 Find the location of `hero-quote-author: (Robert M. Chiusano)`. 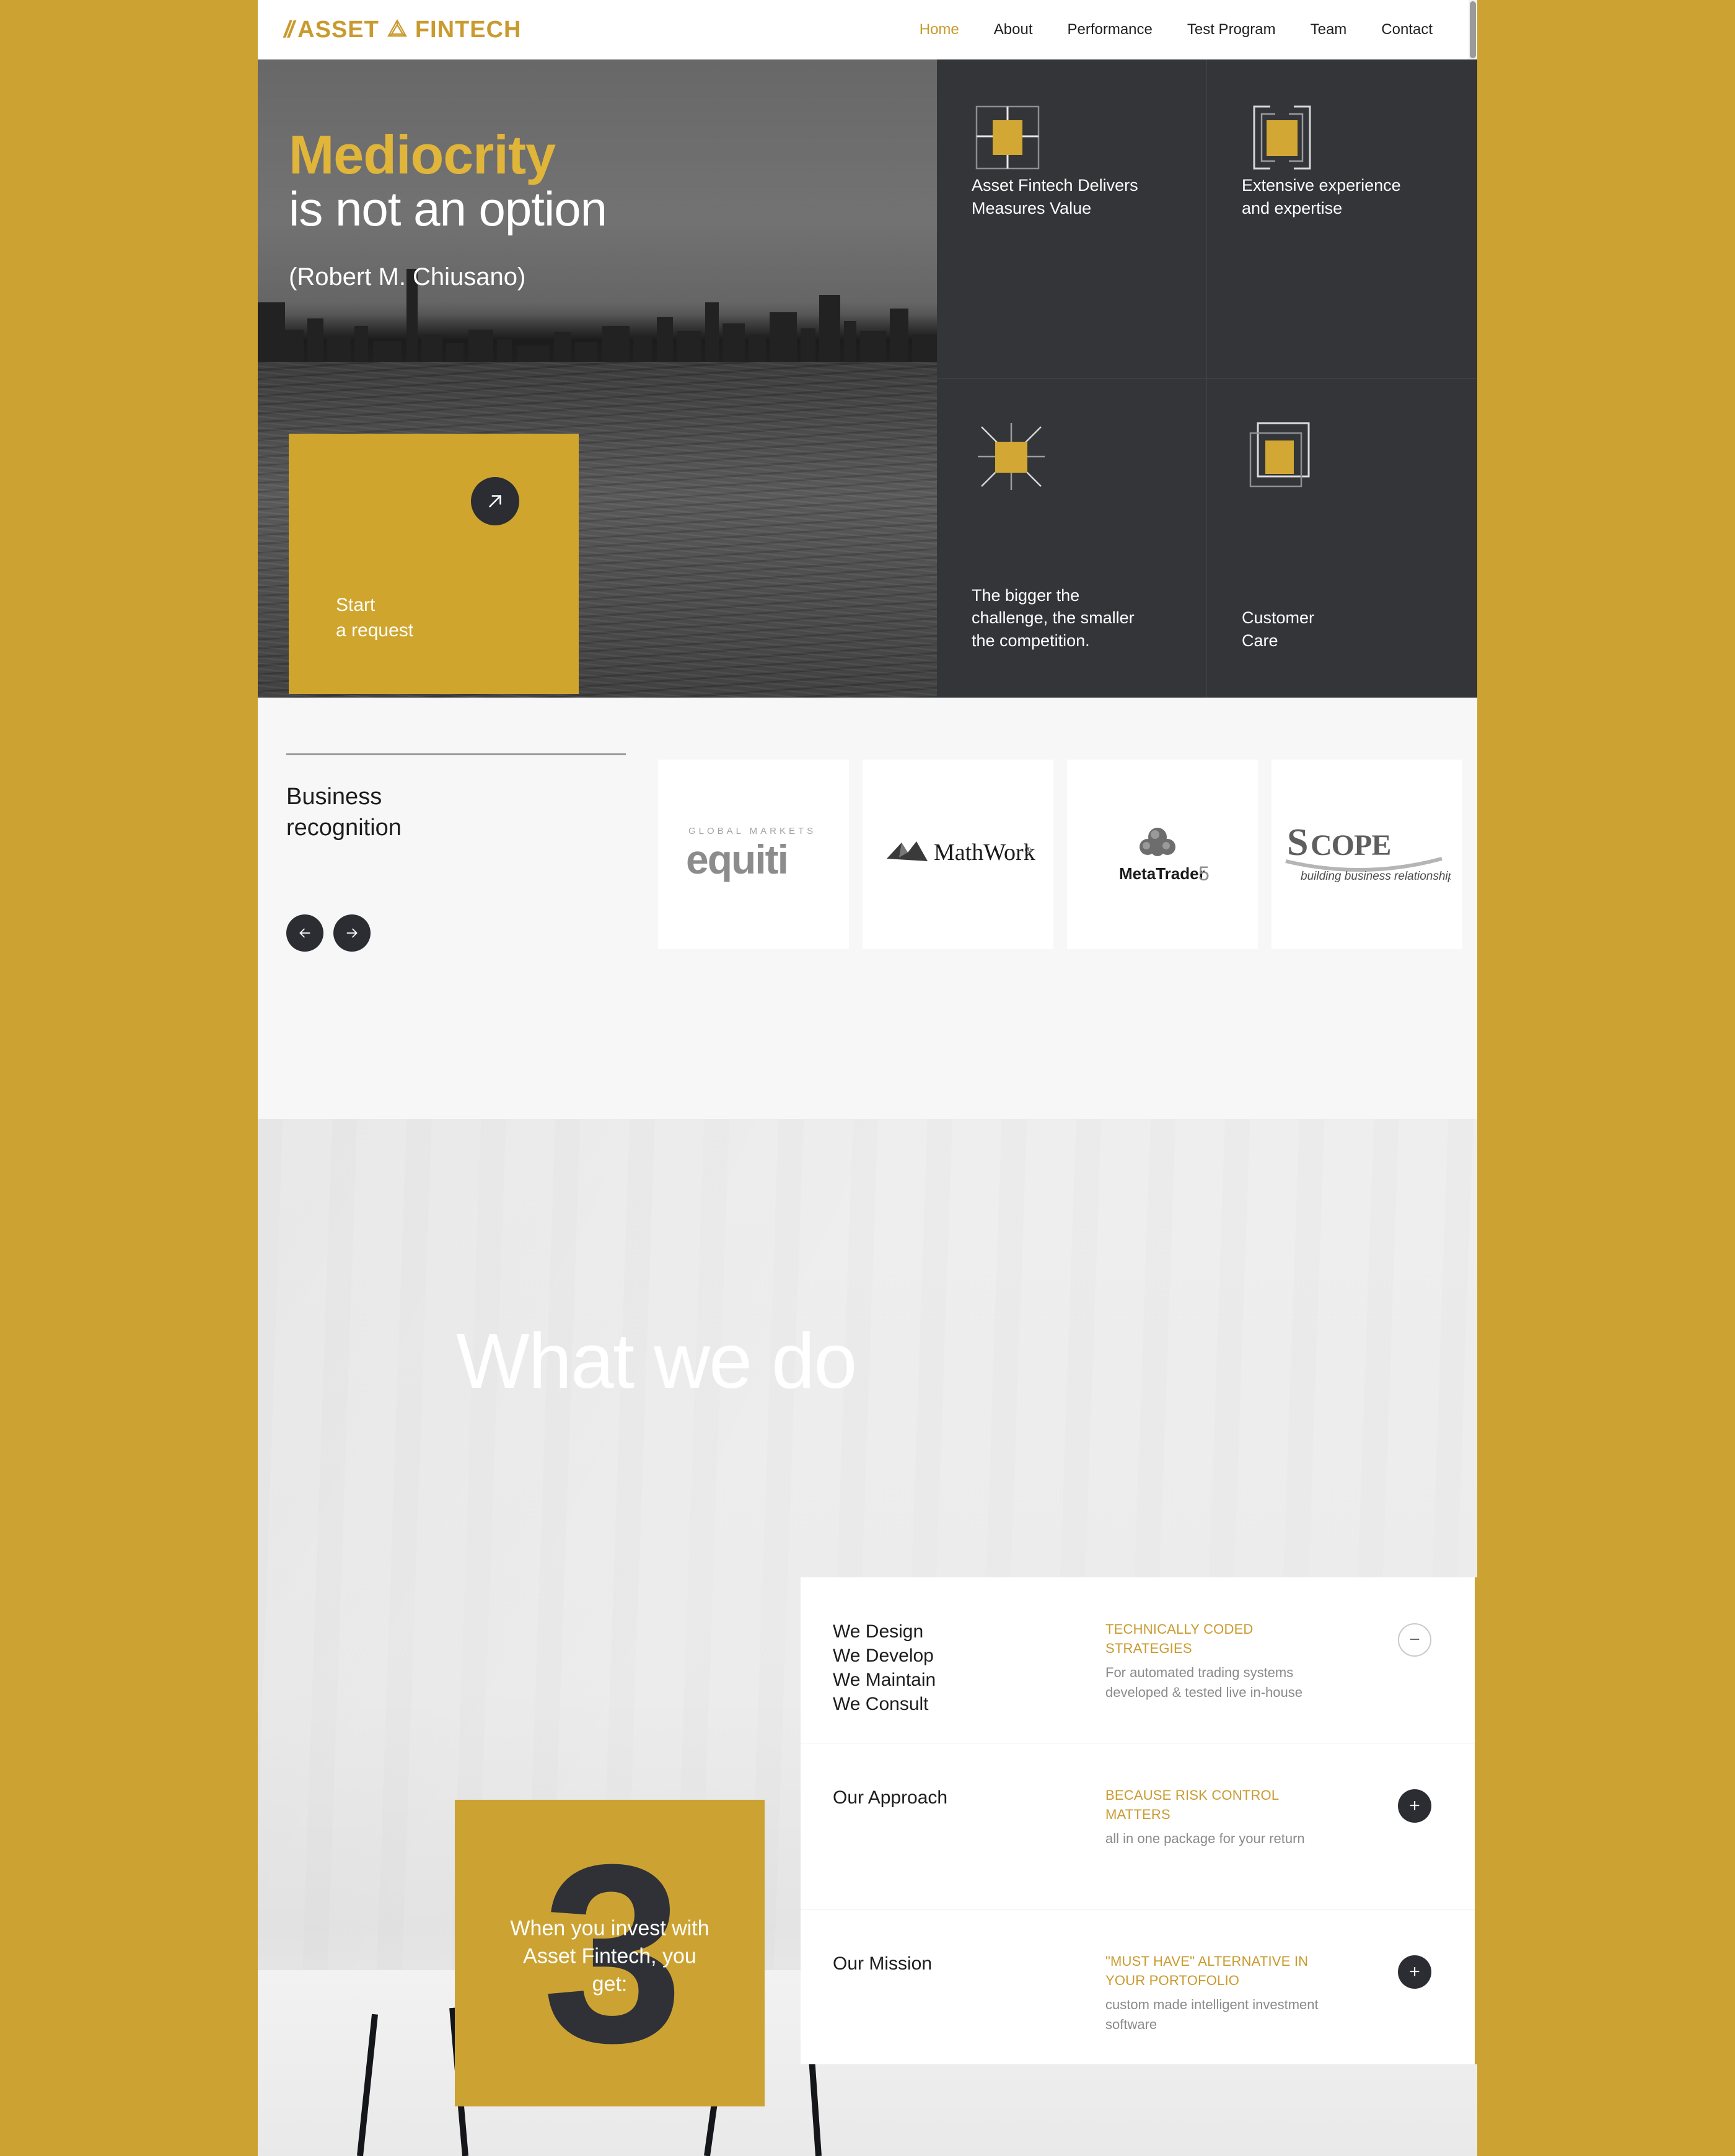

hero-quote-author: (Robert M. Chiusano) is located at coordinates (407, 277).